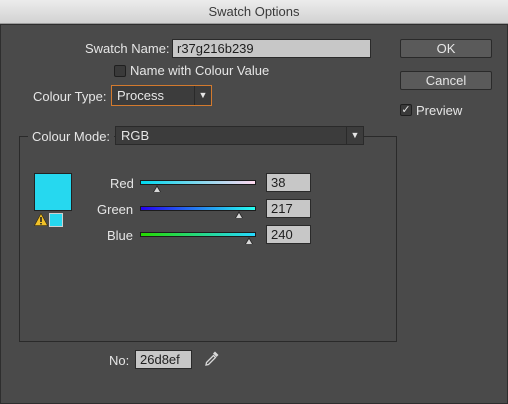 This screenshot has height=404, width=508. I want to click on hex-label: No:, so click(119, 360).